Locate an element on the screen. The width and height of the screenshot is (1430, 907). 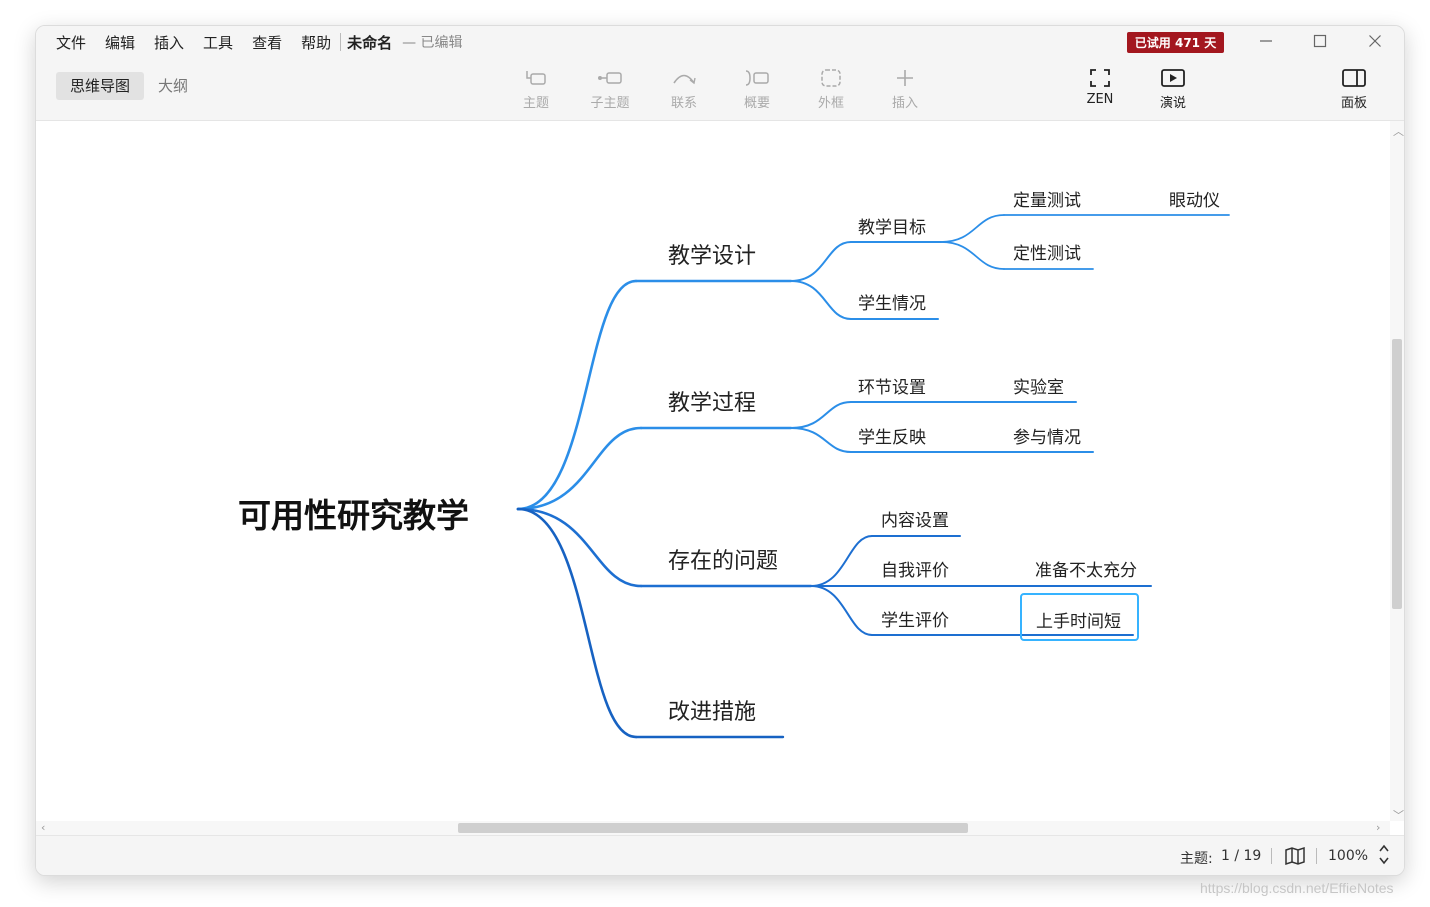
topic-button: 主题 is located at coordinates (536, 87).